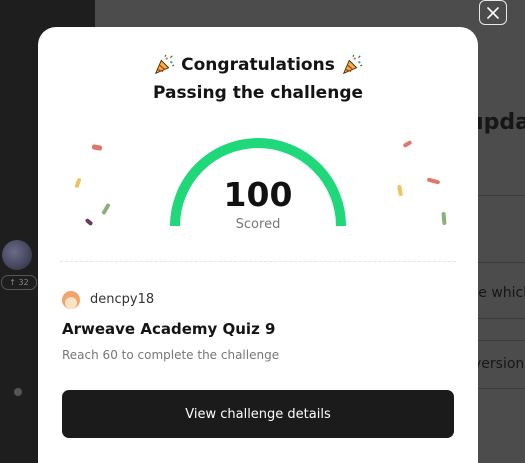 The width and height of the screenshot is (525, 463). I want to click on quiz-description: Reach 60 to complete the challenge, so click(171, 355).